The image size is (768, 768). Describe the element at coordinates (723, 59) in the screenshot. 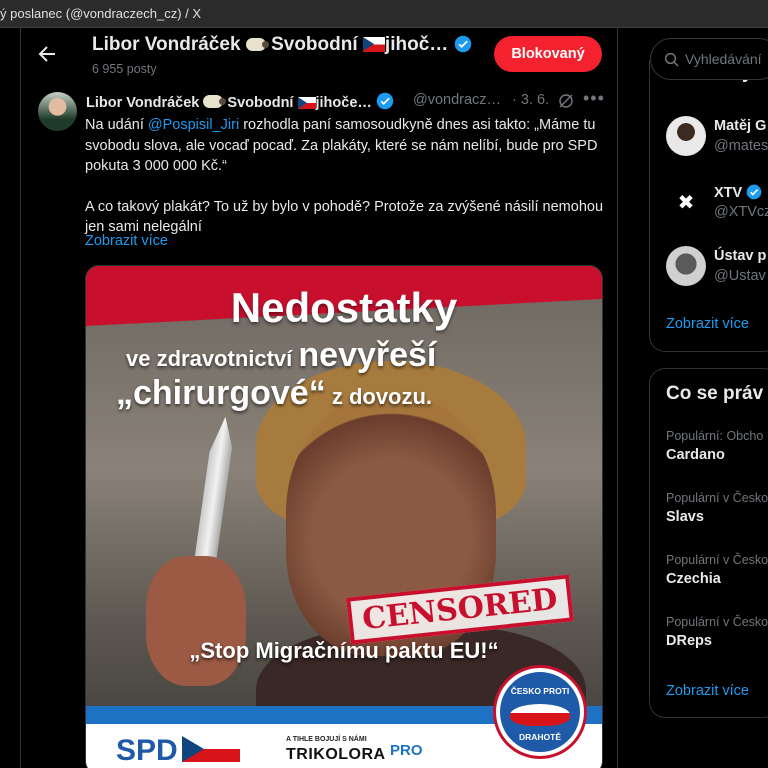

I see `search-input: Vyhledávání` at that location.